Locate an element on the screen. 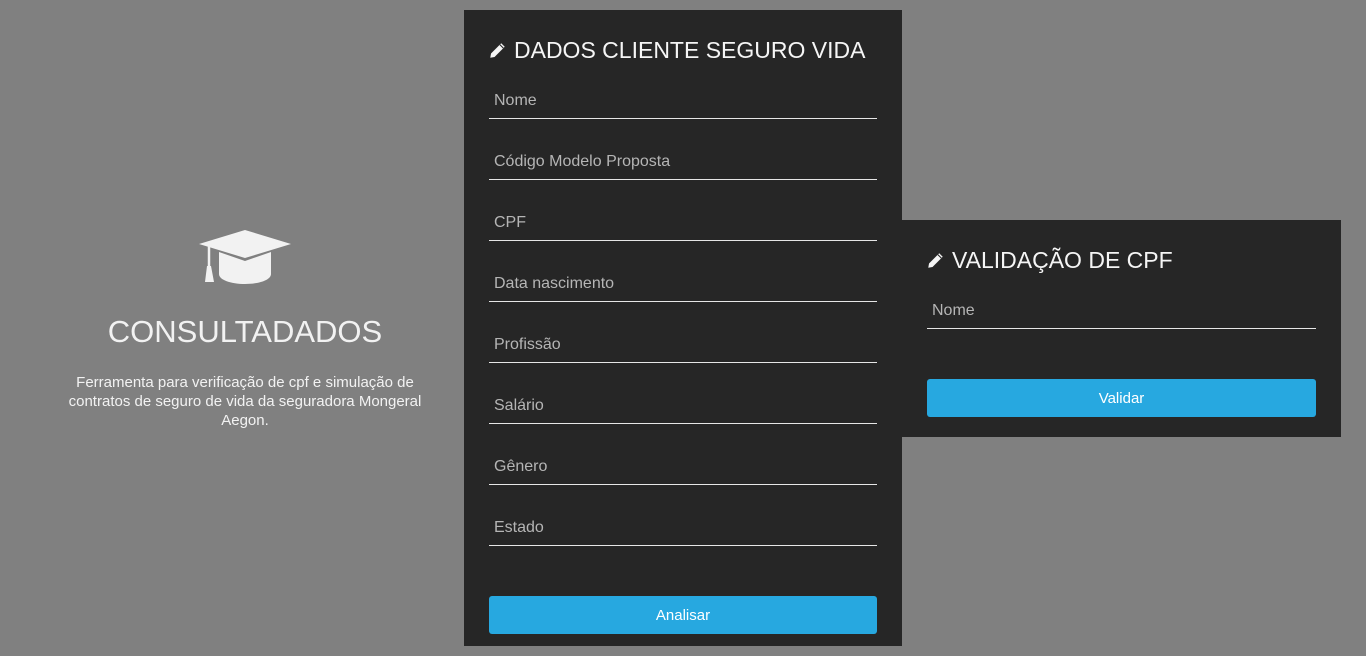 The height and width of the screenshot is (656, 1366). field-genero is located at coordinates (683, 467).